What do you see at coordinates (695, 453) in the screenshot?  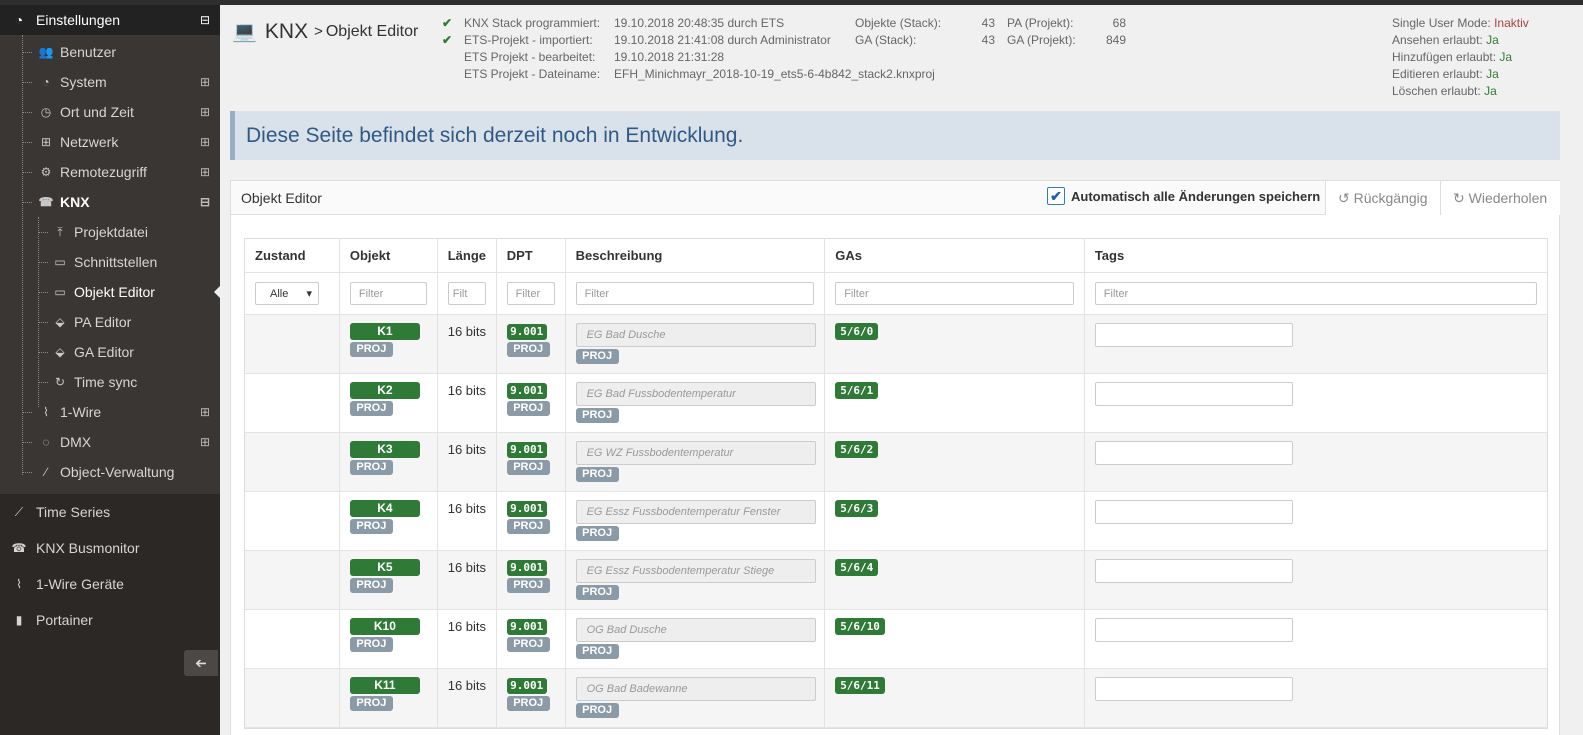 I see `description-input: EG WZ Fussbodentemperatur` at bounding box center [695, 453].